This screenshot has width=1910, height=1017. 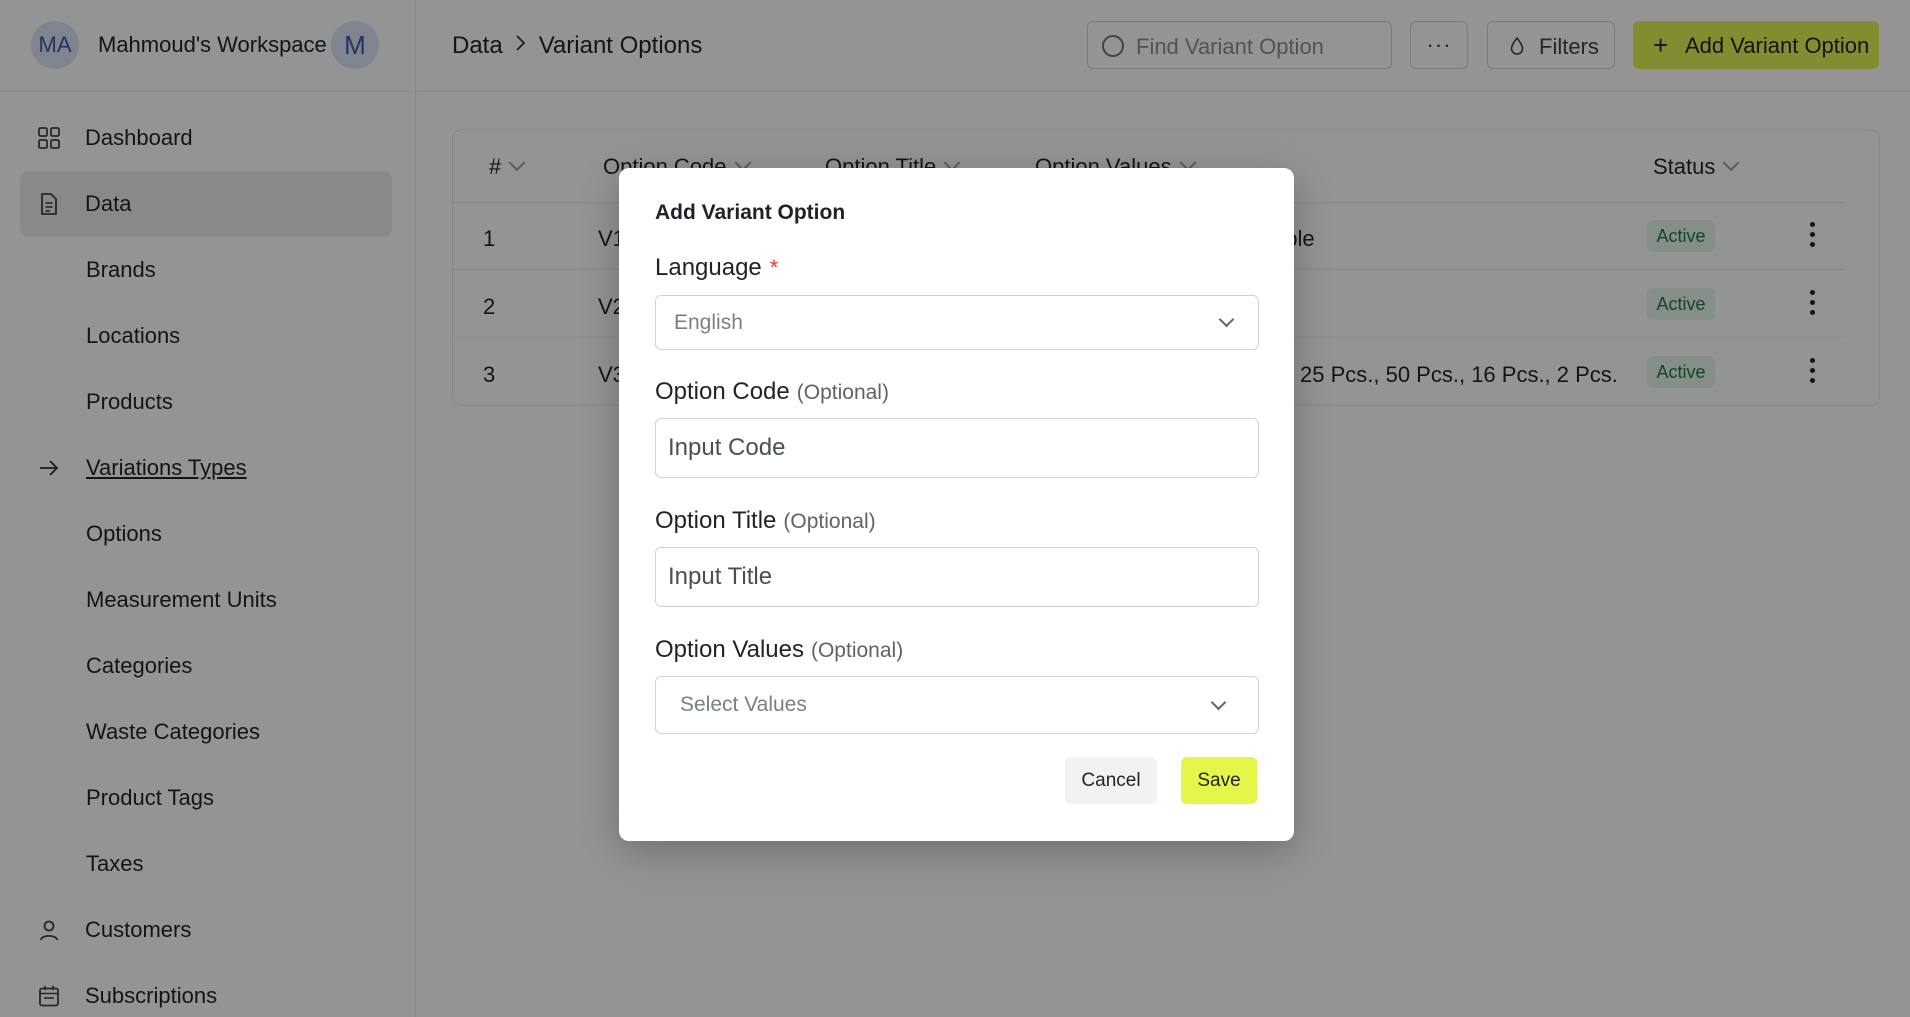 I want to click on dialog-title: Add Variant Option, so click(x=750, y=212).